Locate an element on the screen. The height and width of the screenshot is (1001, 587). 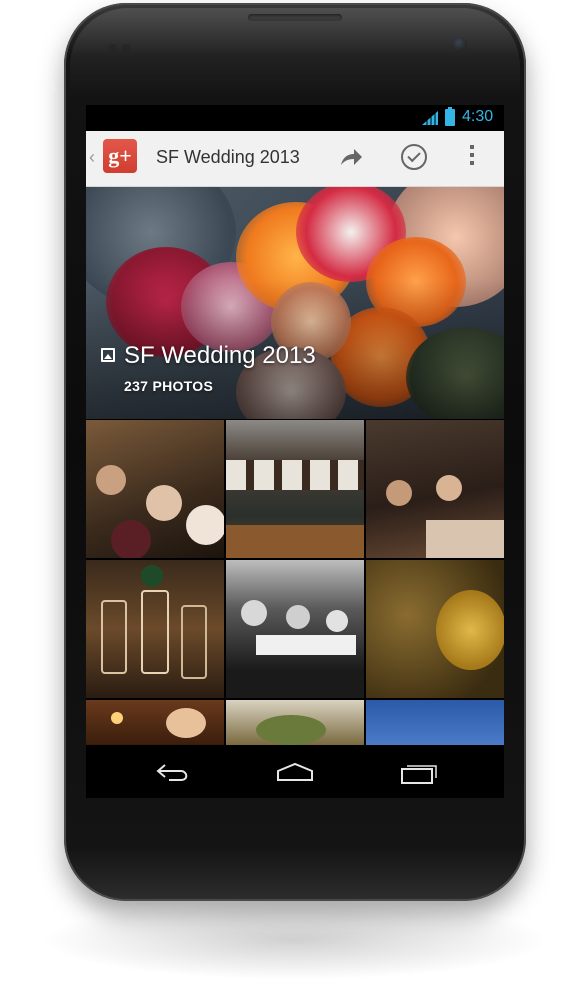
photo-count: 237 PHOTOS is located at coordinates (169, 386).